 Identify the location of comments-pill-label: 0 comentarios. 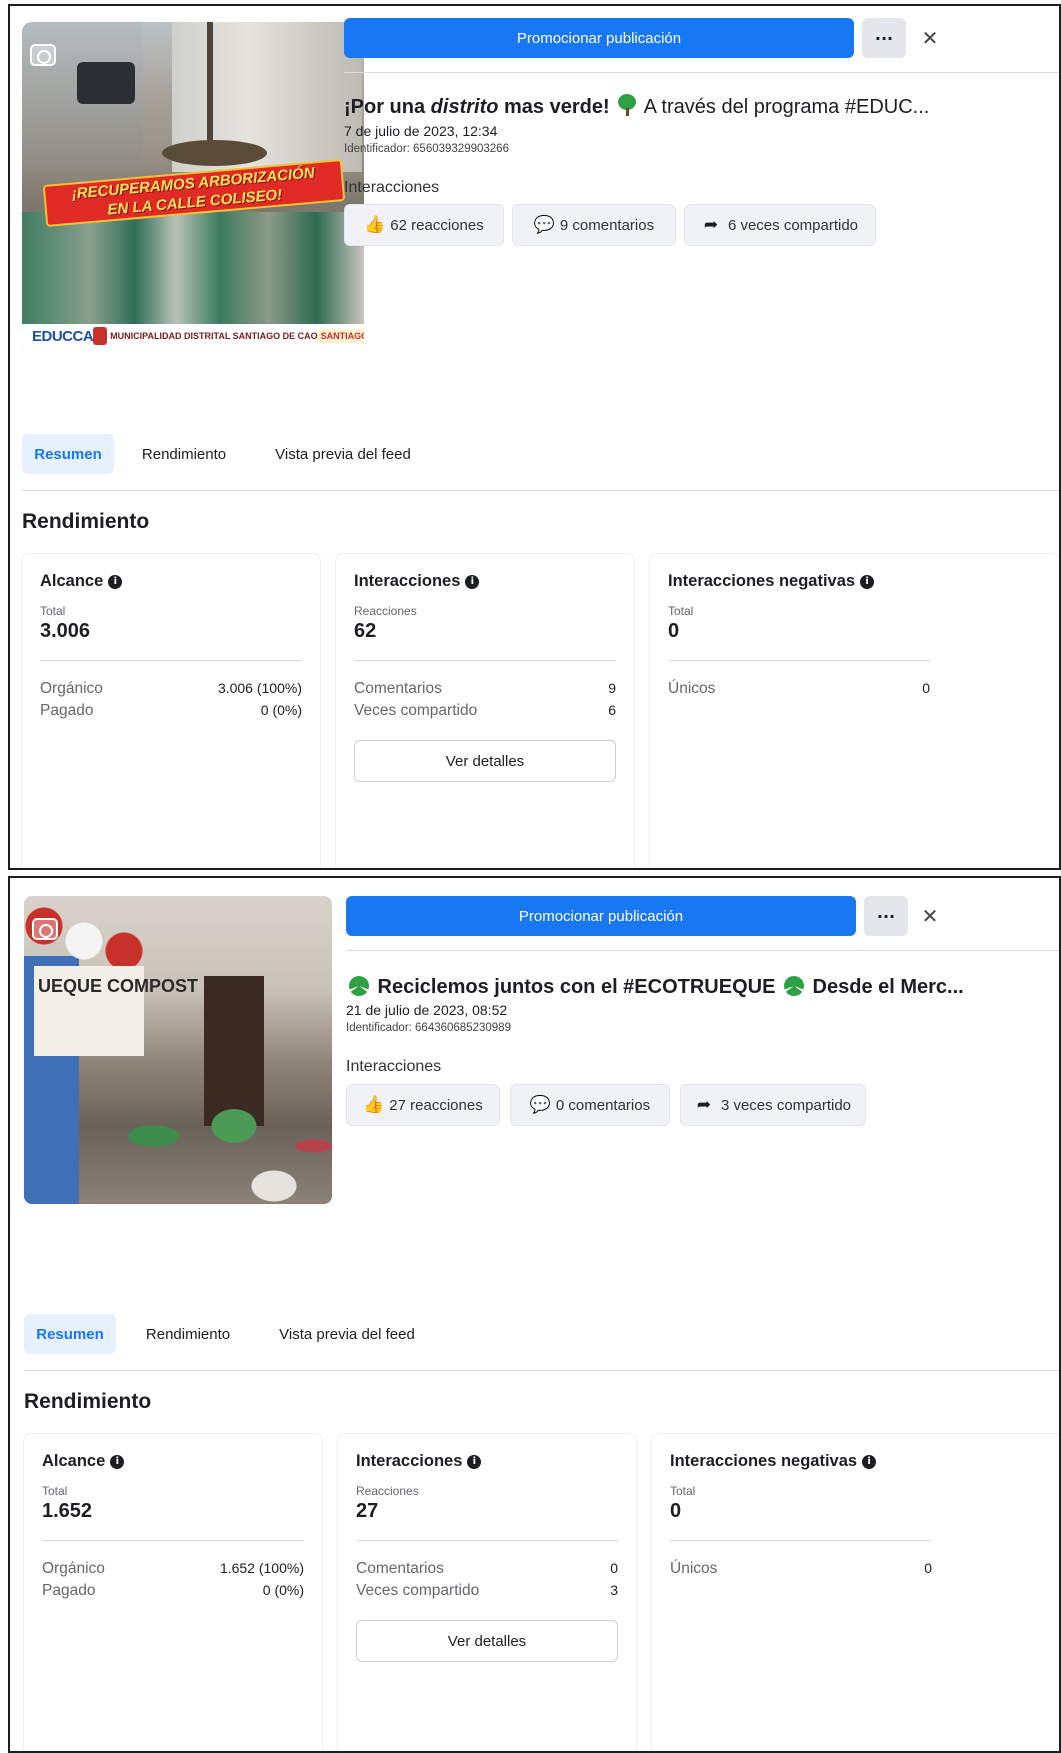
(603, 1105).